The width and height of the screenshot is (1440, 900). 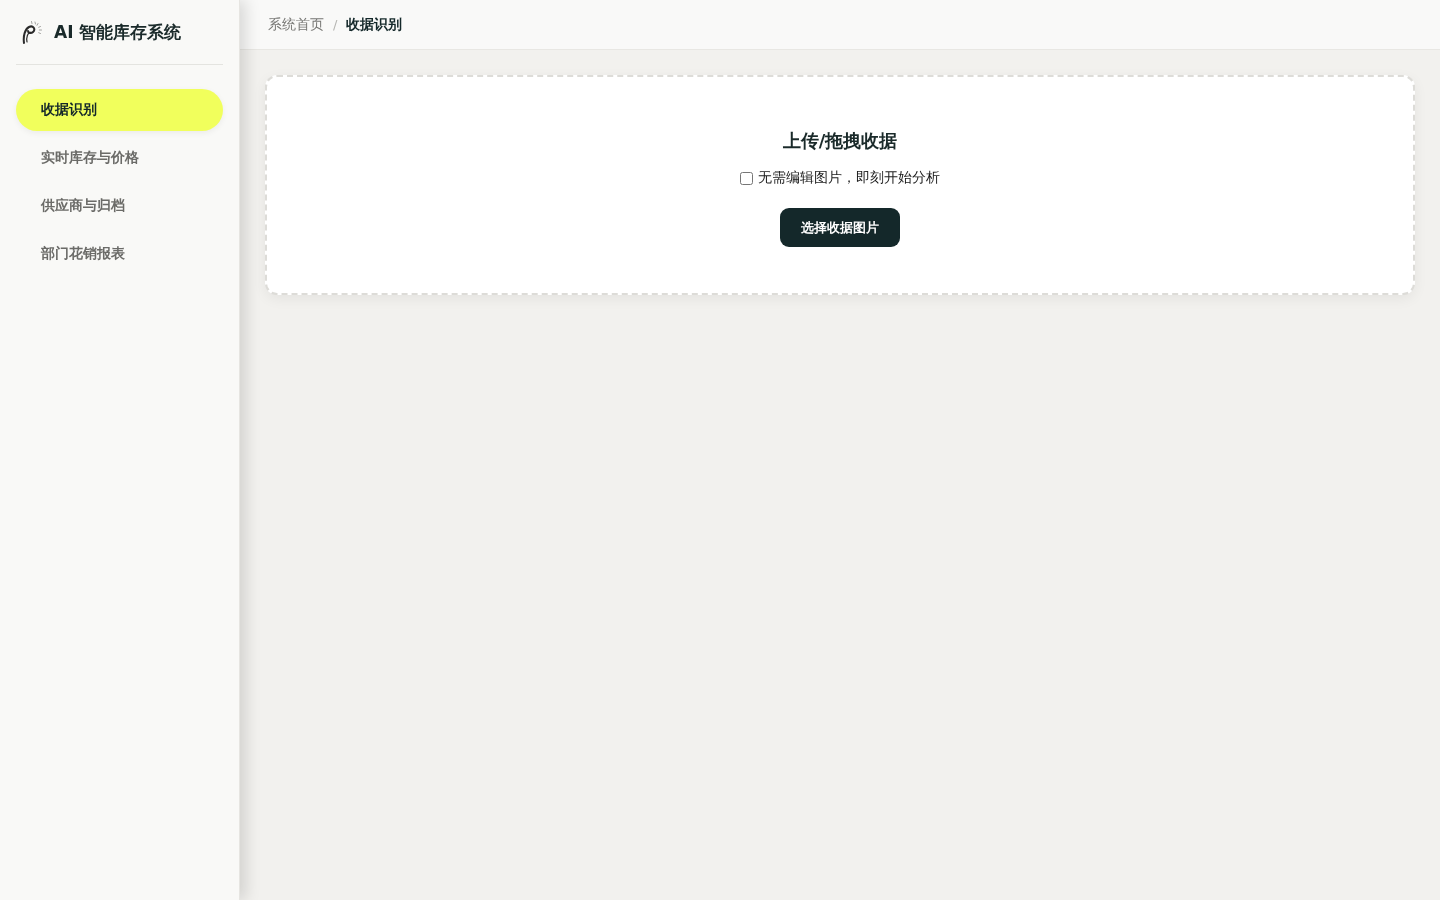 I want to click on upload-title: 上传/拖拽收据, so click(x=840, y=141).